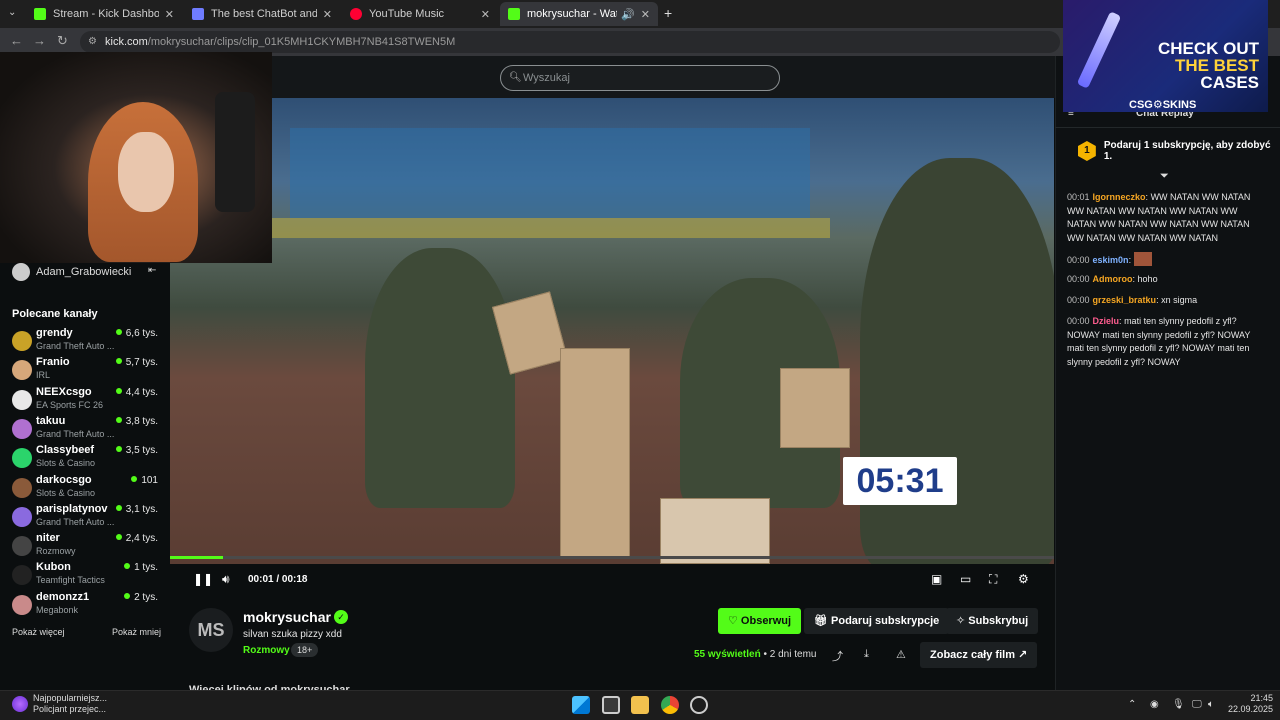  Describe the element at coordinates (640, 705) in the screenshot. I see `file-explorer-icon` at that location.